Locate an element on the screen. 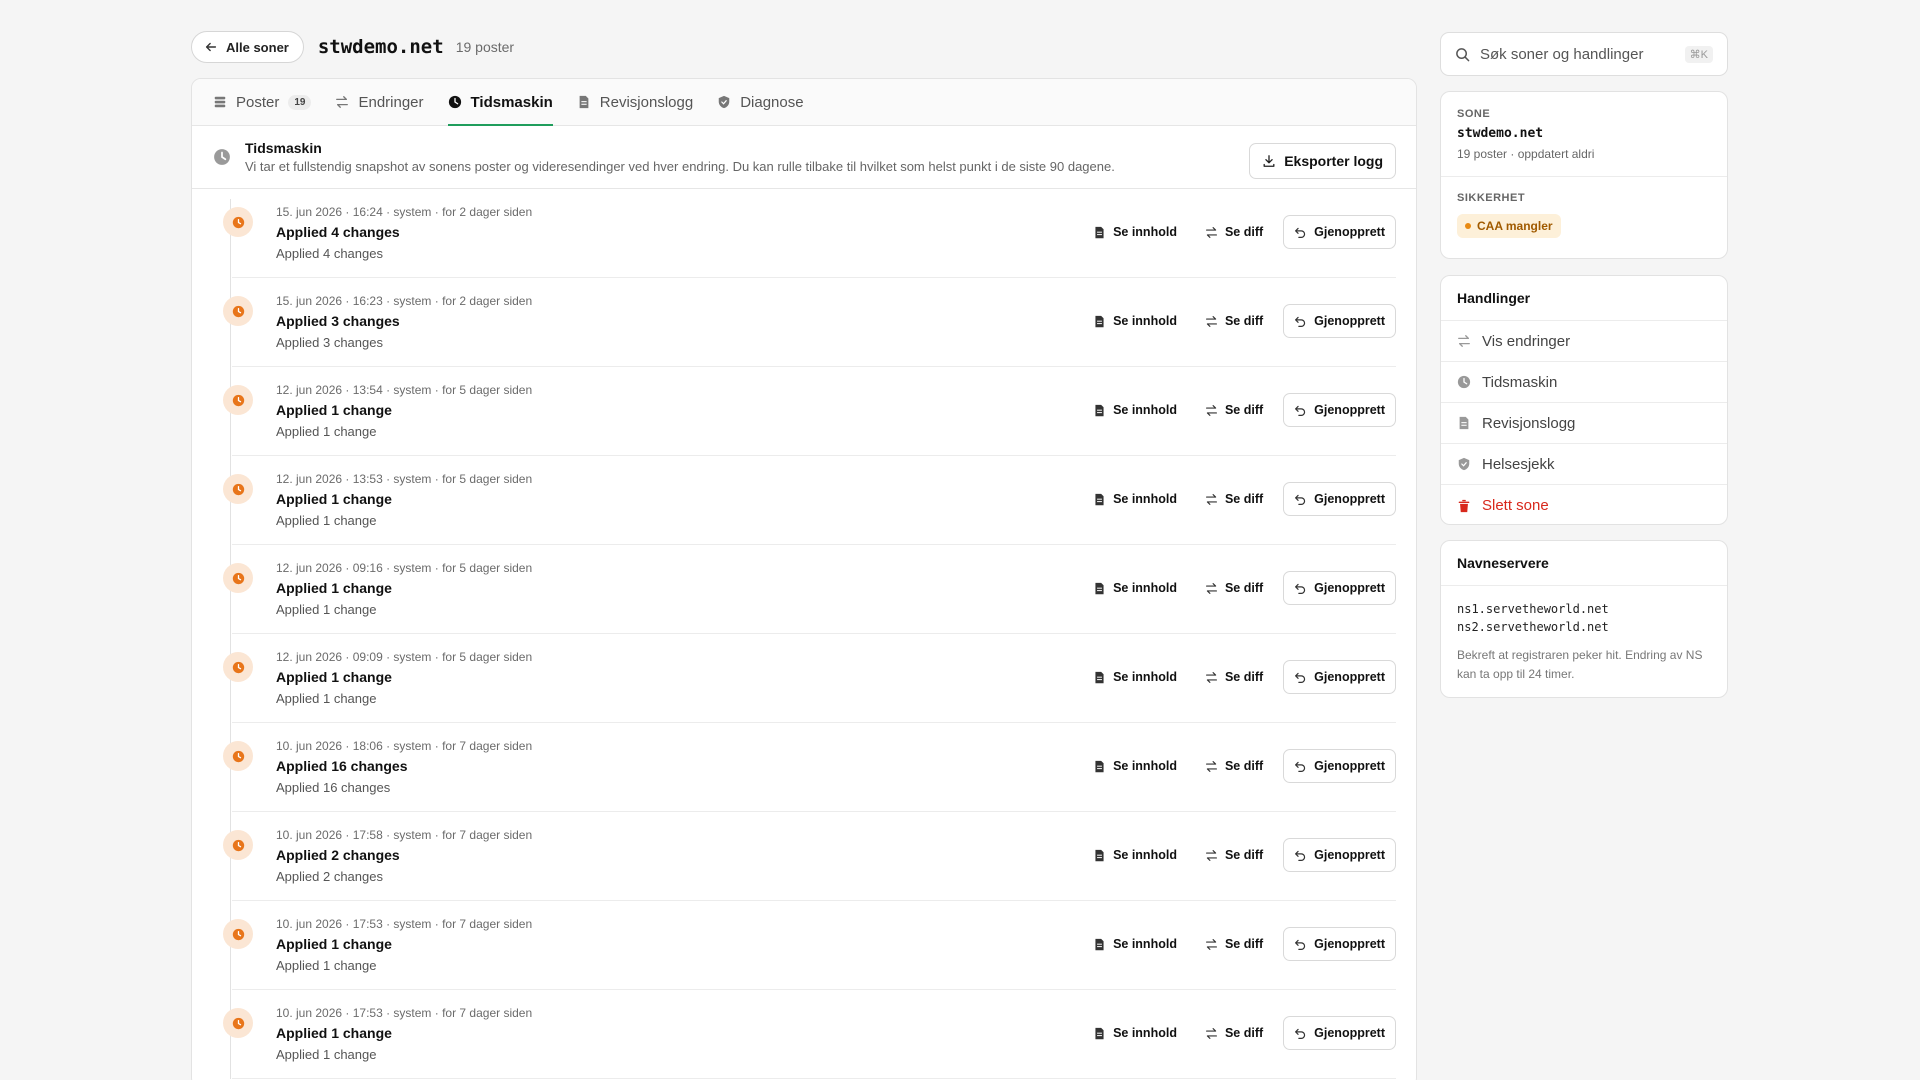 This screenshot has height=1080, width=1920. trash-icon is located at coordinates (1464, 505).